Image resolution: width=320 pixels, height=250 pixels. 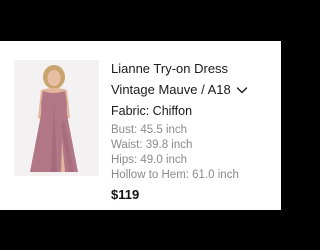 I want to click on product-title: Lianne Try-on Dress, so click(x=169, y=68).